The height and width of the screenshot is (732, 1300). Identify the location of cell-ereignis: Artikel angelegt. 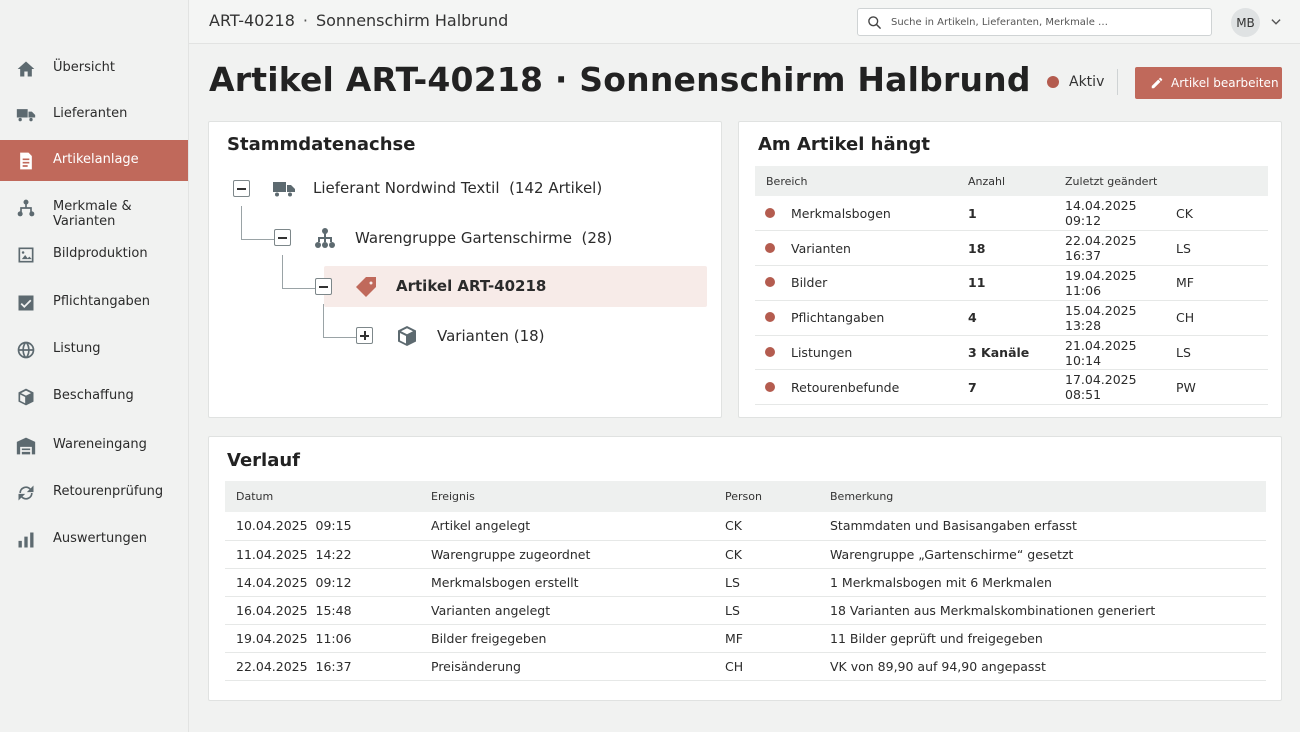
(567, 526).